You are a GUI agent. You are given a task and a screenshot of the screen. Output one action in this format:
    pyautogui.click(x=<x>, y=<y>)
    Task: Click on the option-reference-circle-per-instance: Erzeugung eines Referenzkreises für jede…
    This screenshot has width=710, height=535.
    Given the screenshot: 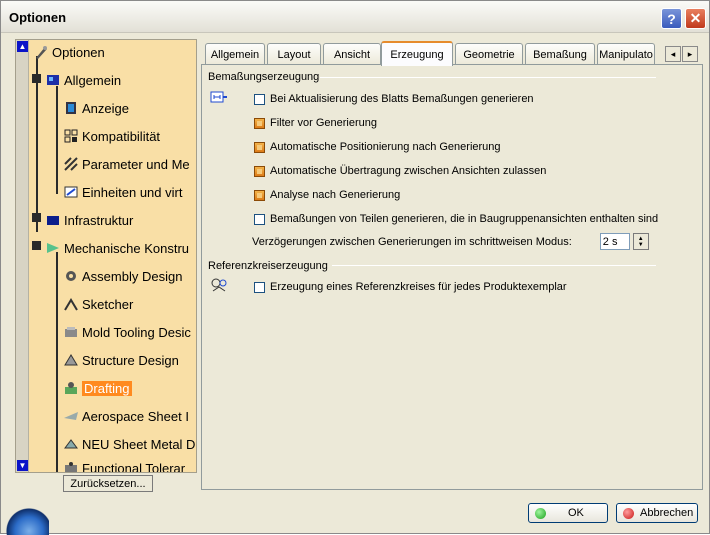 What is the action you would take?
    pyautogui.click(x=410, y=287)
    